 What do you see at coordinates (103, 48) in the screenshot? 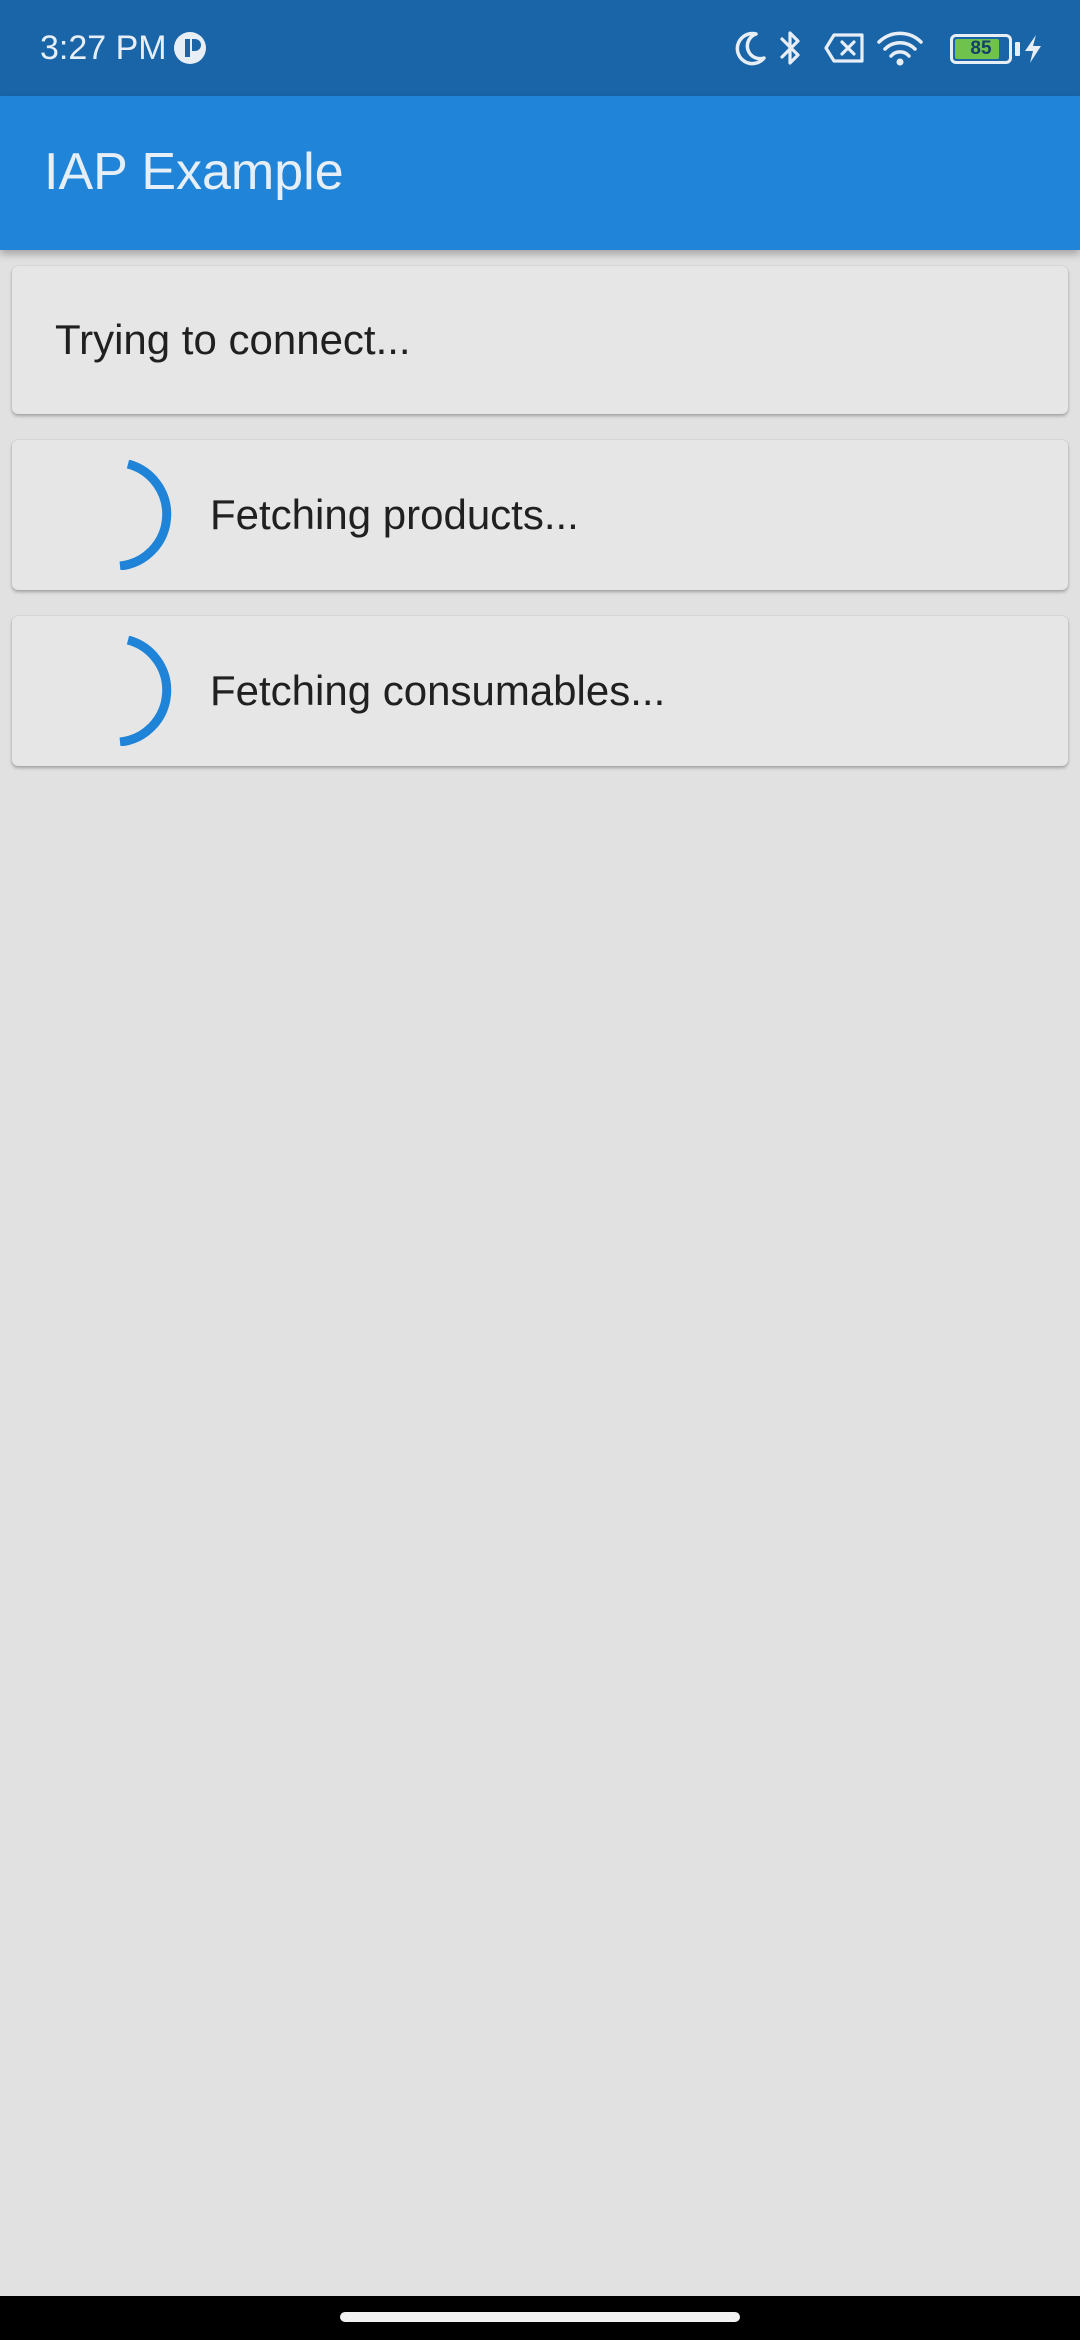
I see `status-time: 3:27 PM` at bounding box center [103, 48].